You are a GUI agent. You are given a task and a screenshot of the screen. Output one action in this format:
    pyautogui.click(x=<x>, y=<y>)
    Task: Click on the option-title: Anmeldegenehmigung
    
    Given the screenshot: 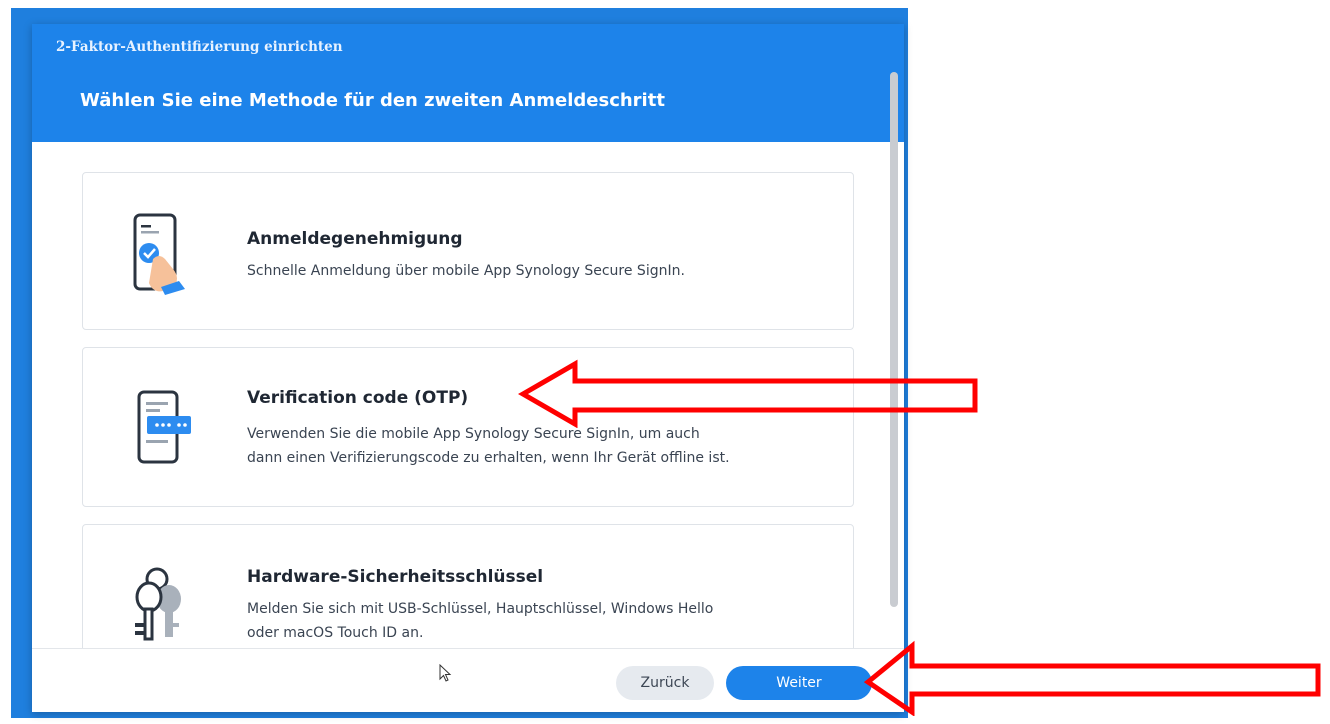 What is the action you would take?
    pyautogui.click(x=355, y=239)
    